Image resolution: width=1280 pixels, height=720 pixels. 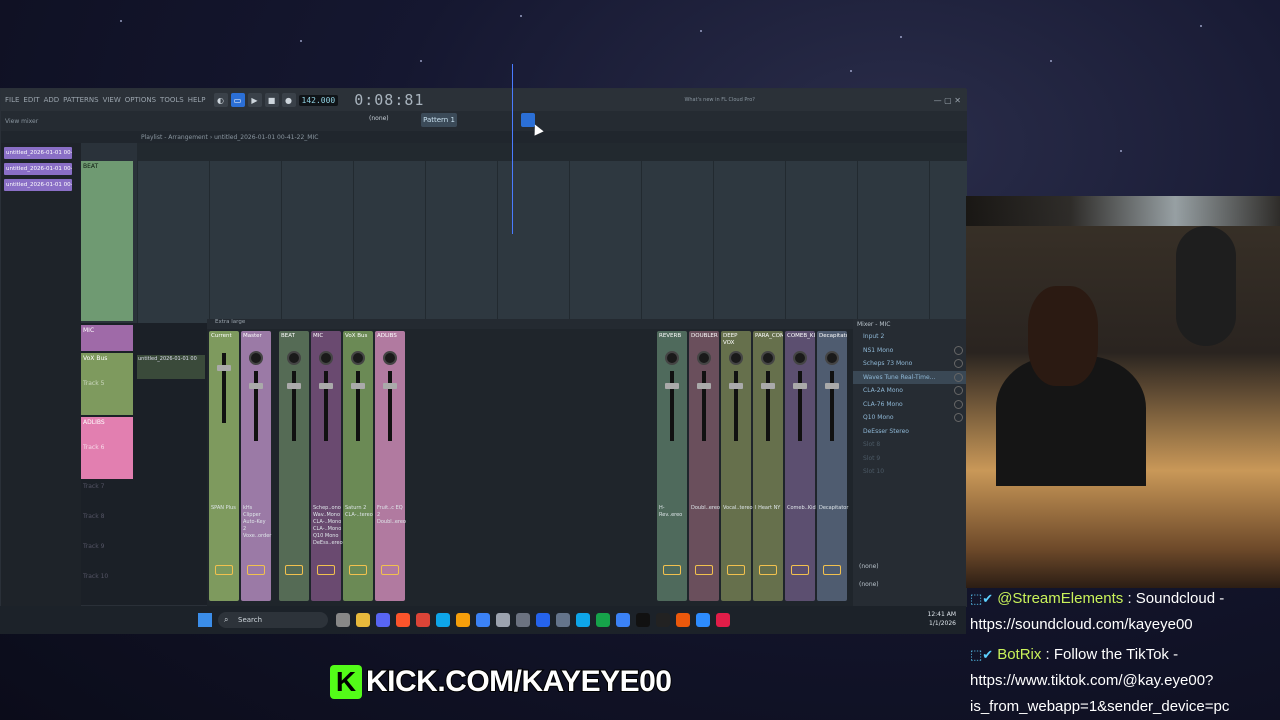 I want to click on mixer-strip-deep-vox: DEEP VOX Vocal..tereo, so click(x=737, y=466).